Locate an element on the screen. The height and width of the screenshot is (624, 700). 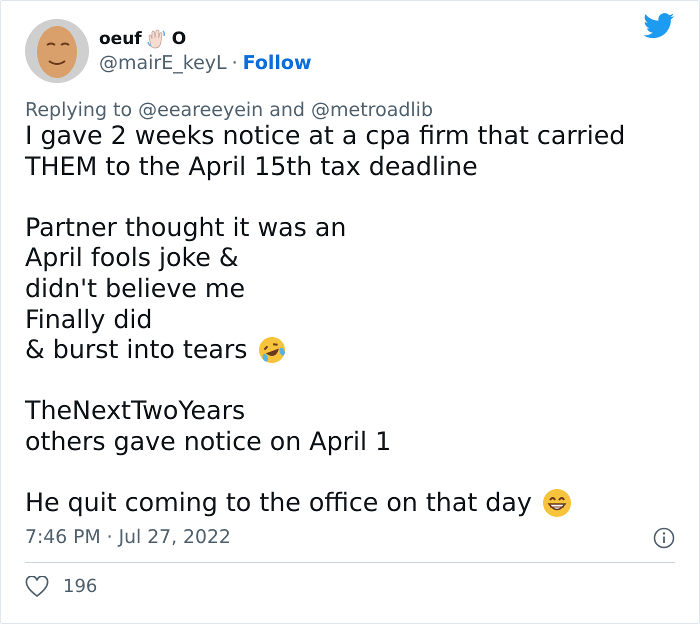
tweet-text-line: & burst into tears is located at coordinates (136, 350).